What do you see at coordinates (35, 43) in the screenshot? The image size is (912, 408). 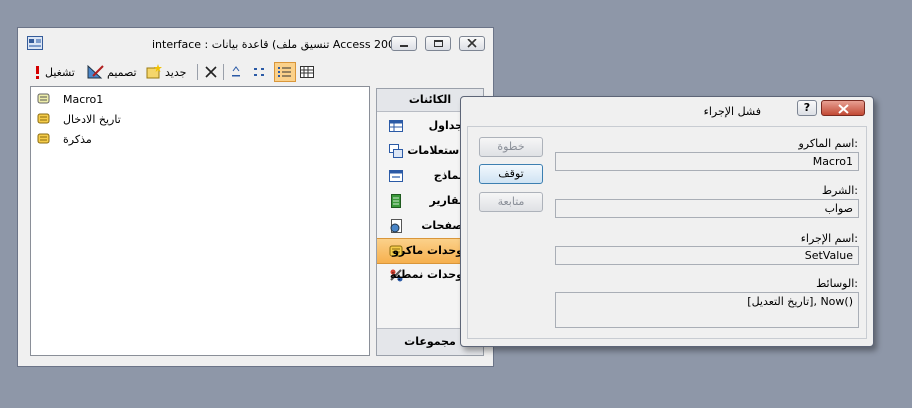 I see `database-app-icon` at bounding box center [35, 43].